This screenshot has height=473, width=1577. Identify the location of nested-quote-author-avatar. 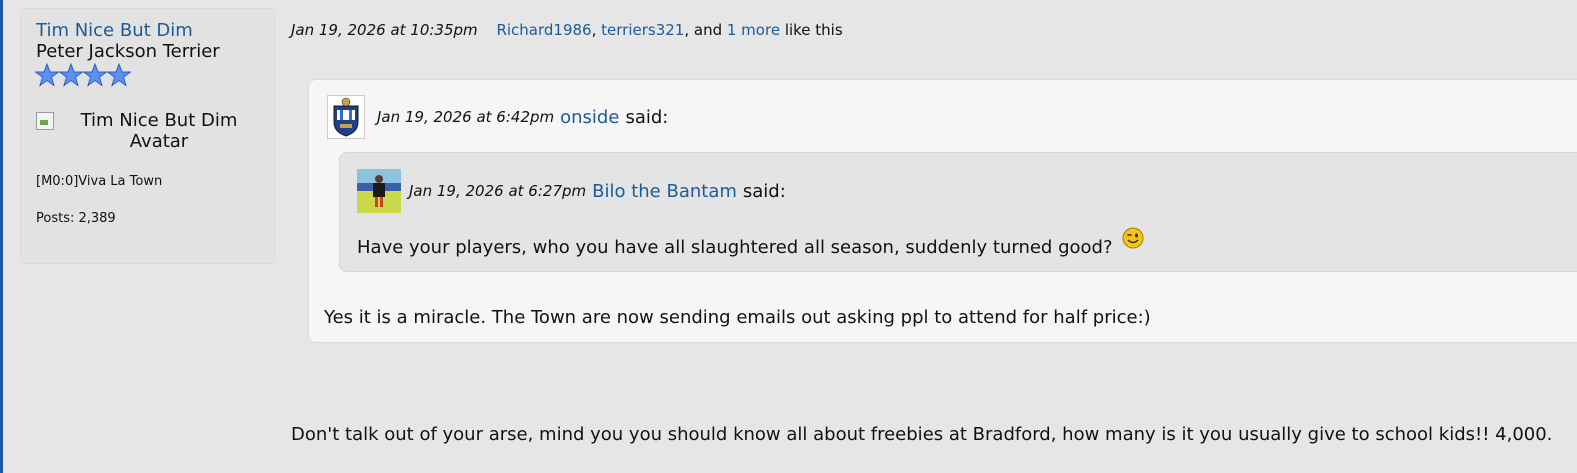
(379, 191).